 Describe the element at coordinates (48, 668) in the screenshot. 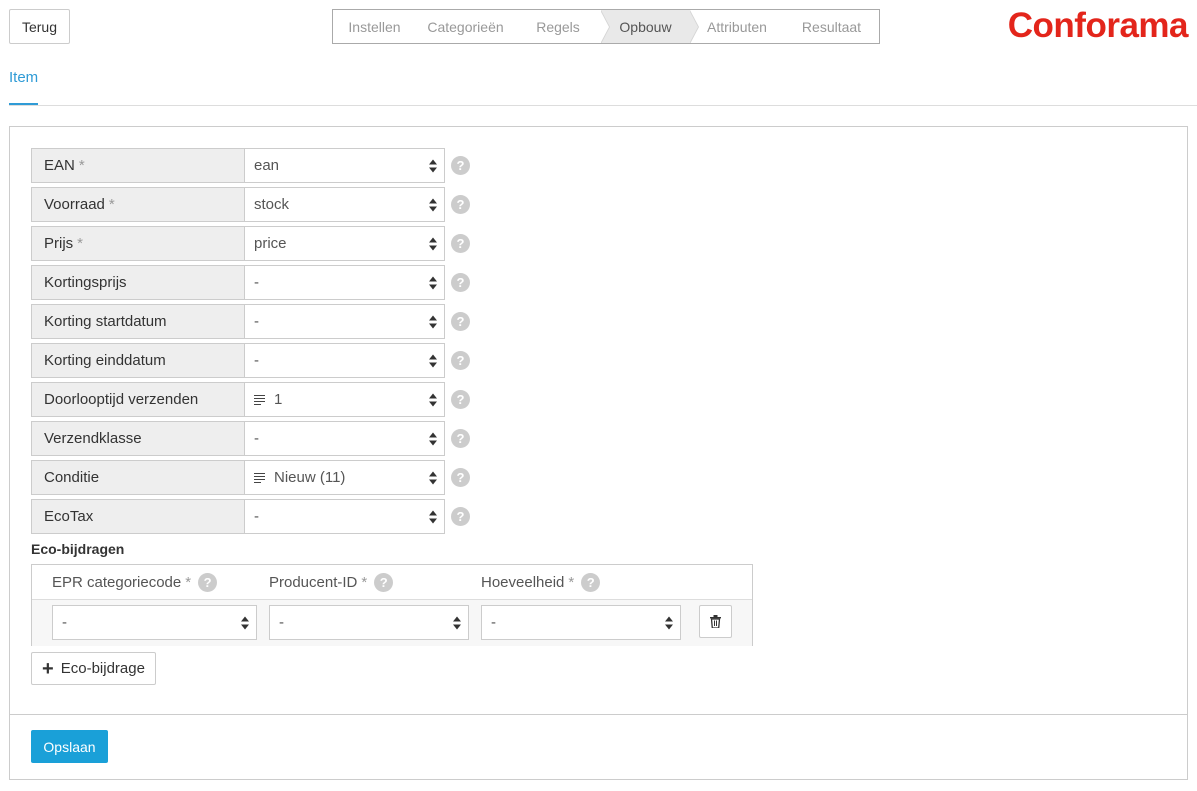

I see `plus-icon: +` at that location.